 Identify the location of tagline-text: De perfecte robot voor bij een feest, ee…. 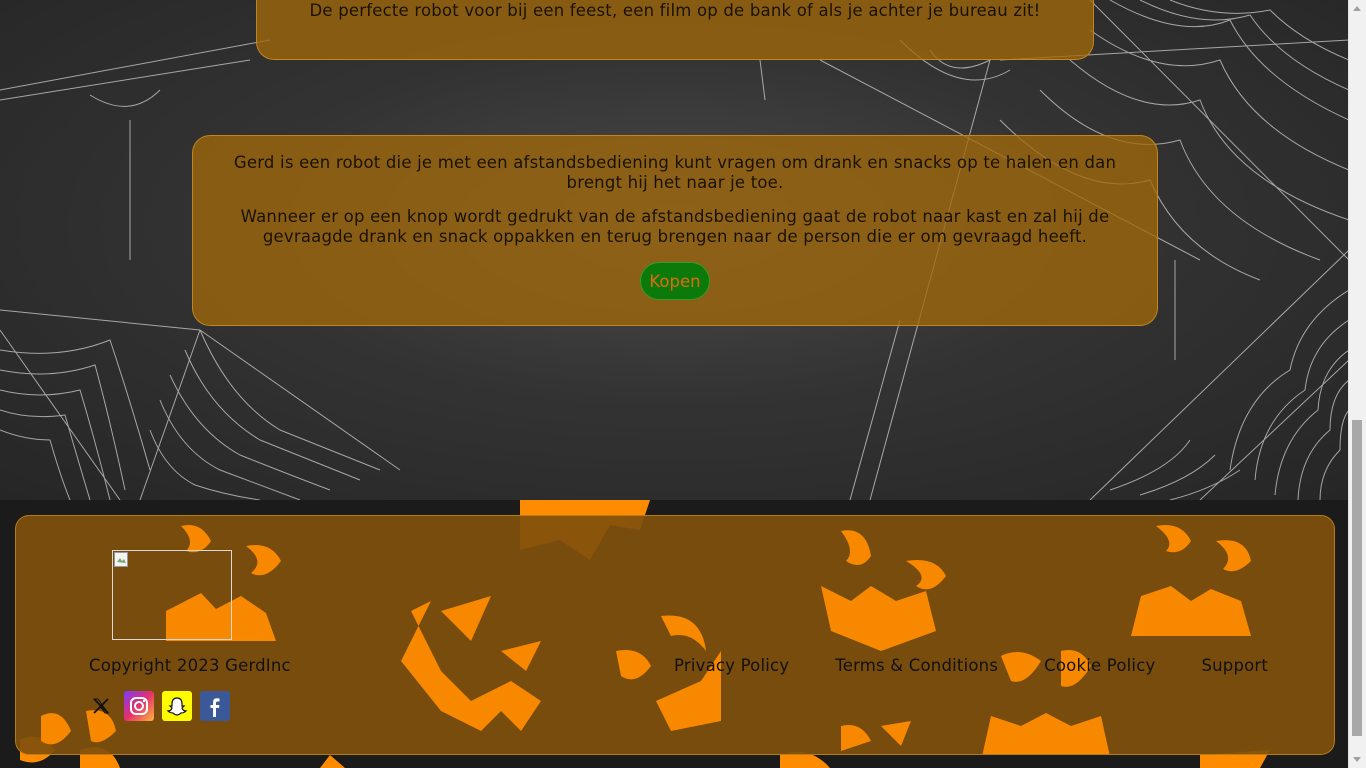
(675, 10).